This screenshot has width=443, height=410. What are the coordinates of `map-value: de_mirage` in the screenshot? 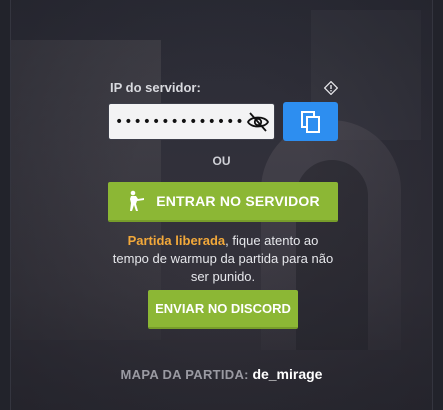 It's located at (287, 374).